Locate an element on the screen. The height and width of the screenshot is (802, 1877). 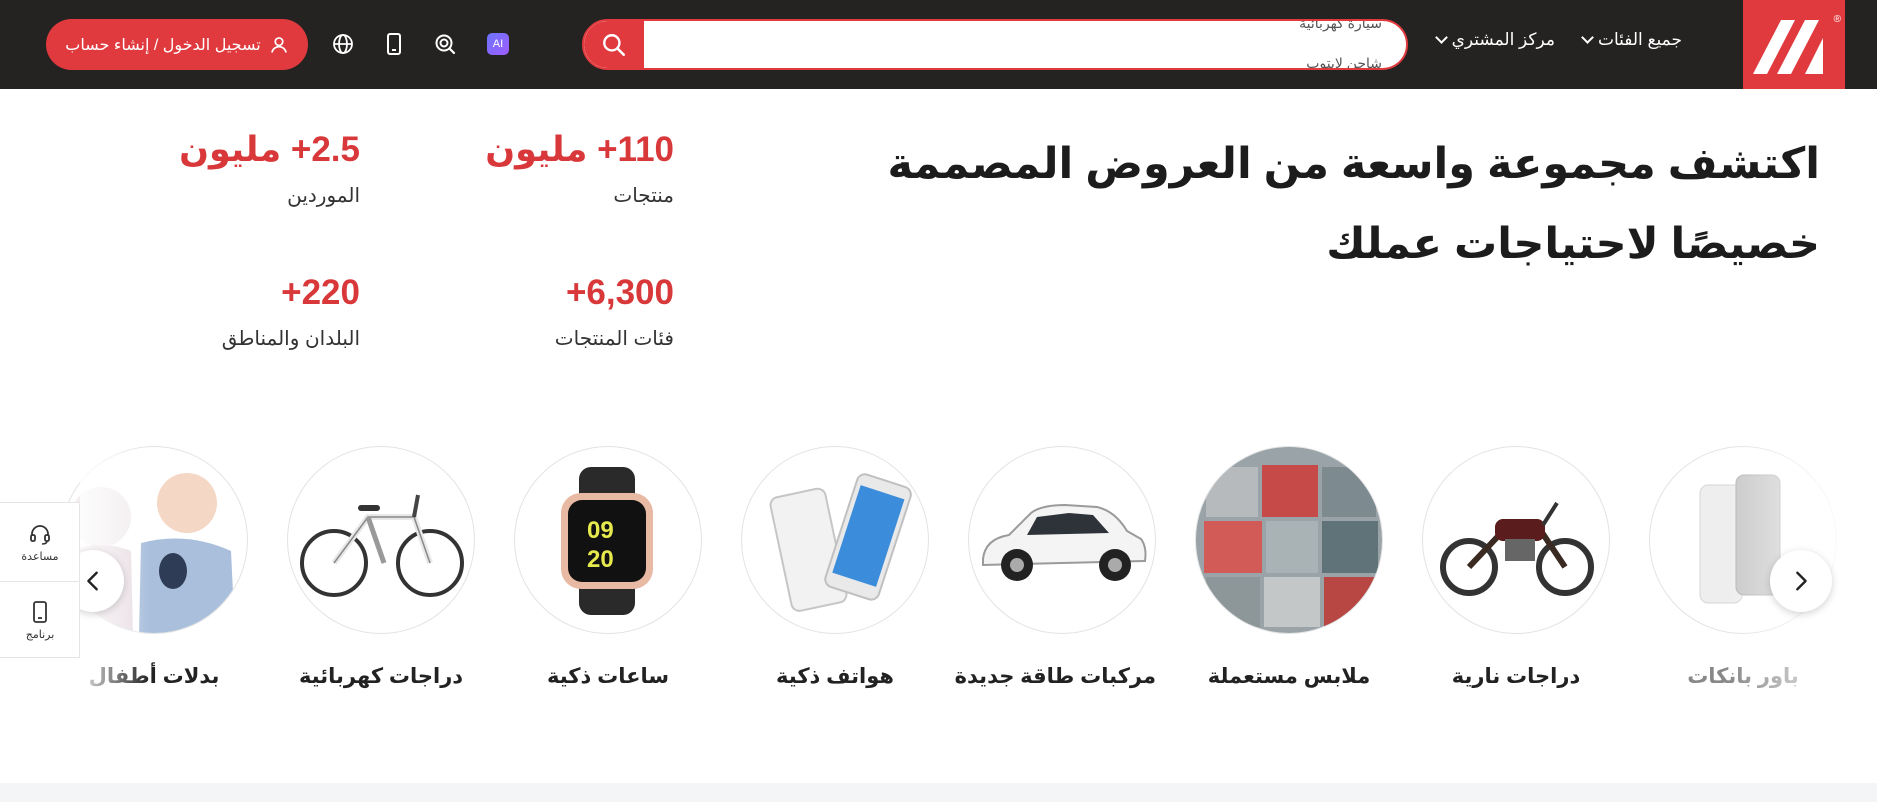
category-label: هواتف ذكية is located at coordinates (835, 676).